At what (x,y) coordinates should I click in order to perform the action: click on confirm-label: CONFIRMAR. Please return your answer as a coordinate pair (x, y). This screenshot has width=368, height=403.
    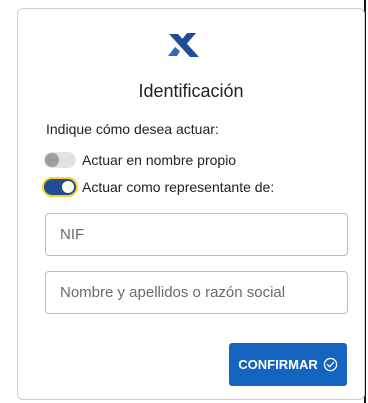
    Looking at the image, I should click on (278, 364).